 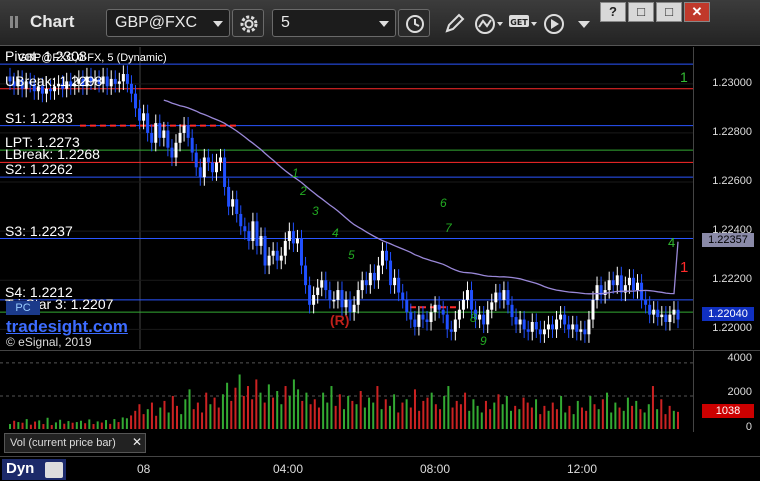 What do you see at coordinates (554, 24) in the screenshot?
I see `play-icon` at bounding box center [554, 24].